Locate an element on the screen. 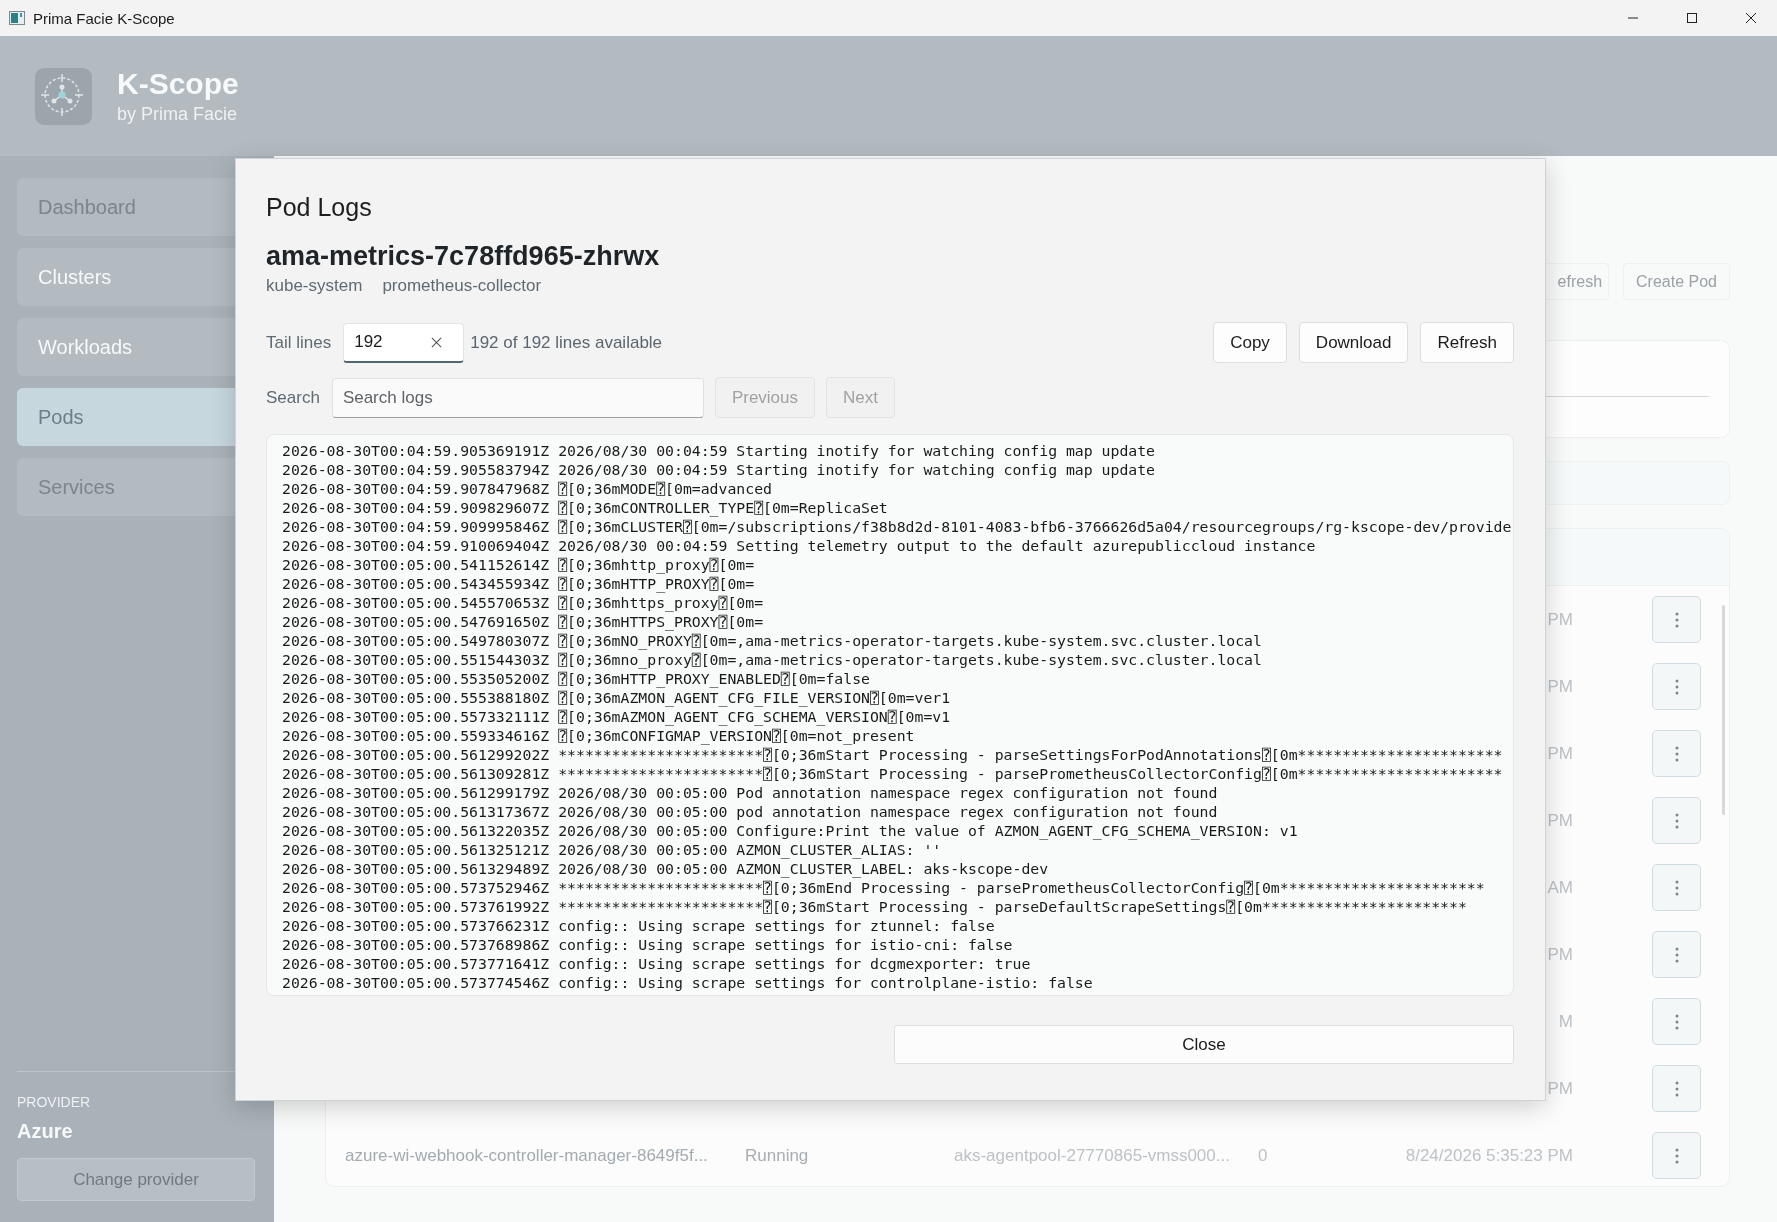 Image resolution: width=1777 pixels, height=1222 pixels. log-line: 2026-08-30T00:05:00.573771641Z config:: Using scrape settings for dcgmexporter: true is located at coordinates (656, 963).